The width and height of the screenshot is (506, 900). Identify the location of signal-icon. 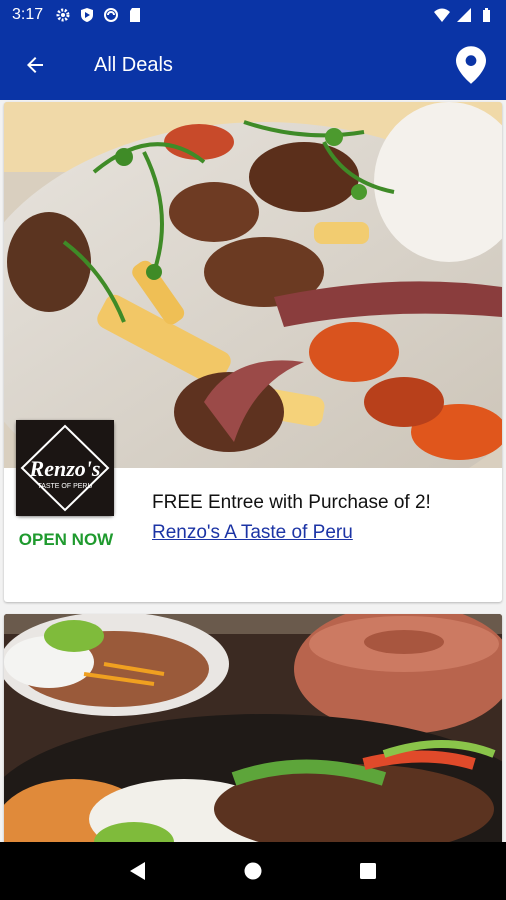
(464, 15).